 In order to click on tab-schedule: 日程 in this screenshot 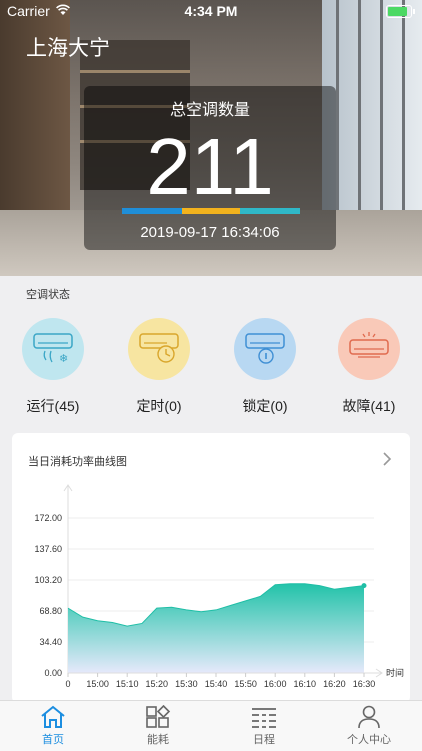, I will do `click(264, 726)`.